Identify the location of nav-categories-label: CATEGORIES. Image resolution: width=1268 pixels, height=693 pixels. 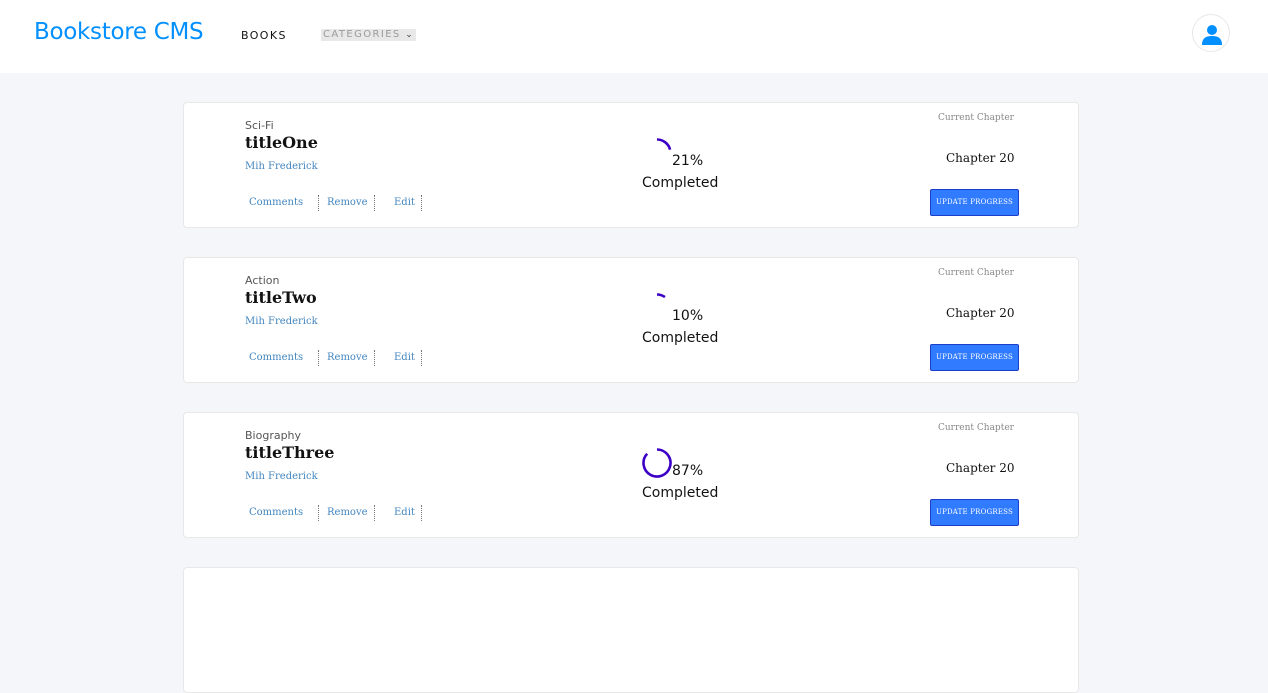
(362, 34).